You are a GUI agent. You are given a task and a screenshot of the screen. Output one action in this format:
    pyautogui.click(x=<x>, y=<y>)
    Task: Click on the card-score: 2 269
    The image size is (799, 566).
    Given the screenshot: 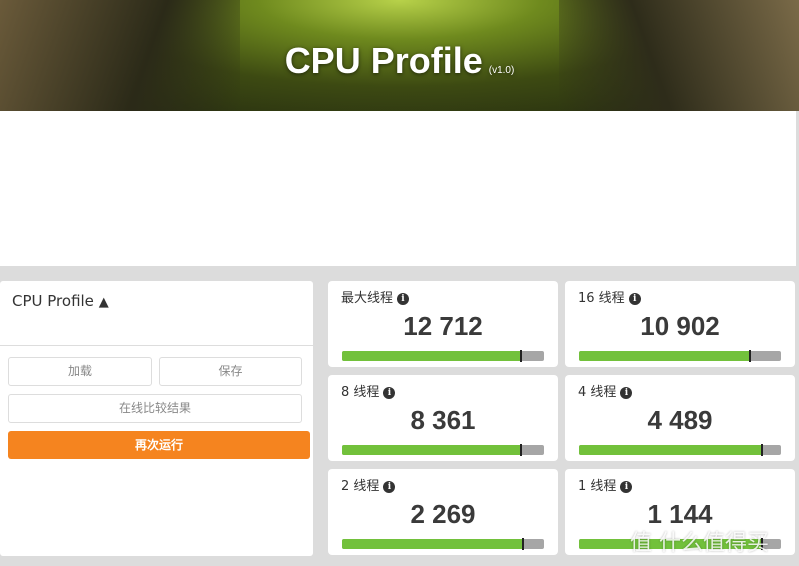 What is the action you would take?
    pyautogui.click(x=443, y=514)
    